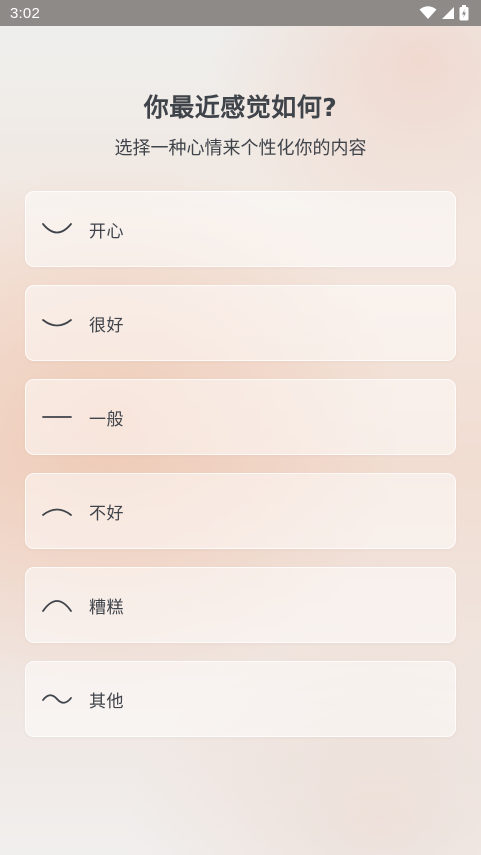 The image size is (481, 855). Describe the element at coordinates (106, 231) in the screenshot. I see `mood-option-label: 开心` at that location.